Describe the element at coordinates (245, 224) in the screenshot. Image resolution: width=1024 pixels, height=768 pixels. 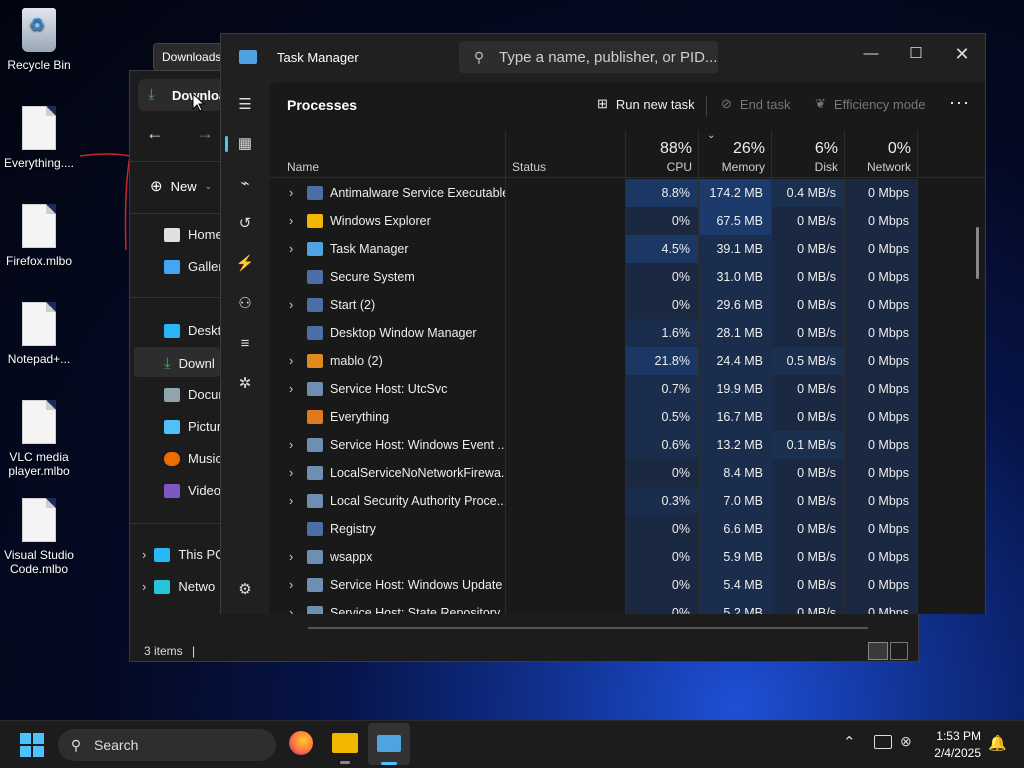
I see `app-history-icon: ↺` at that location.